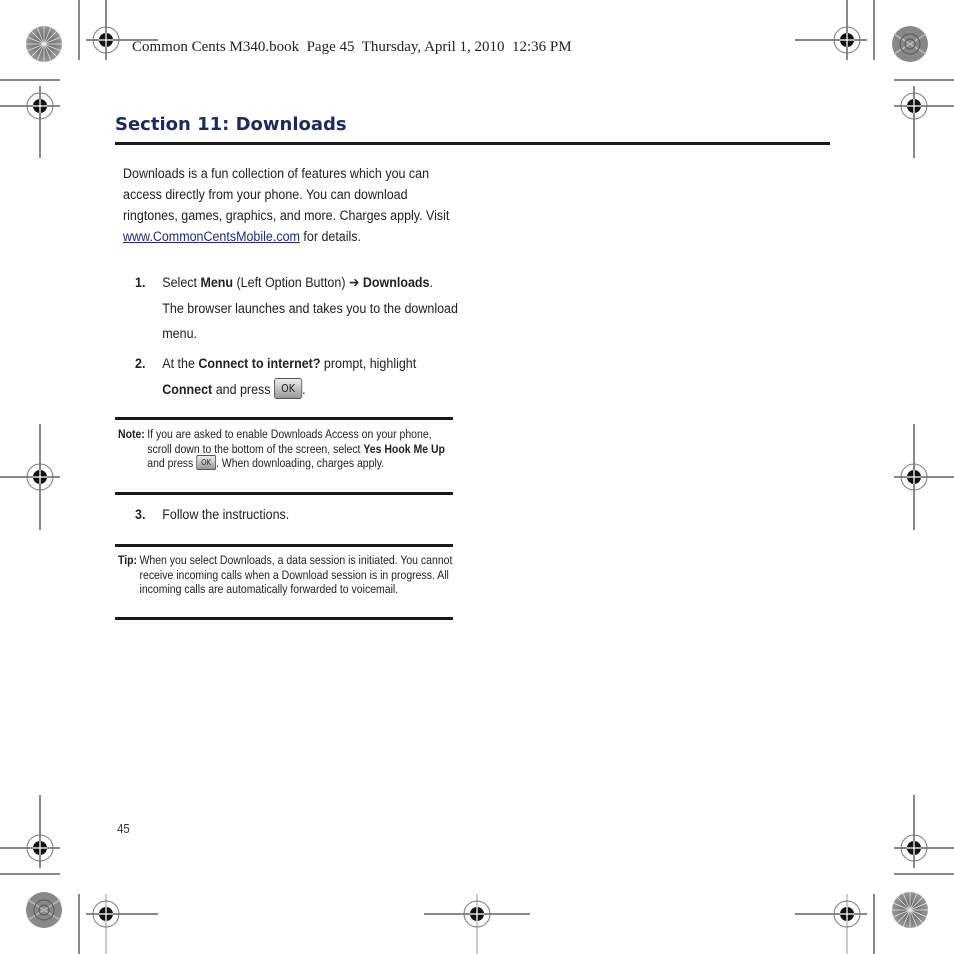 The width and height of the screenshot is (954, 954). What do you see at coordinates (140, 364) in the screenshot?
I see `step-number: 2.` at bounding box center [140, 364].